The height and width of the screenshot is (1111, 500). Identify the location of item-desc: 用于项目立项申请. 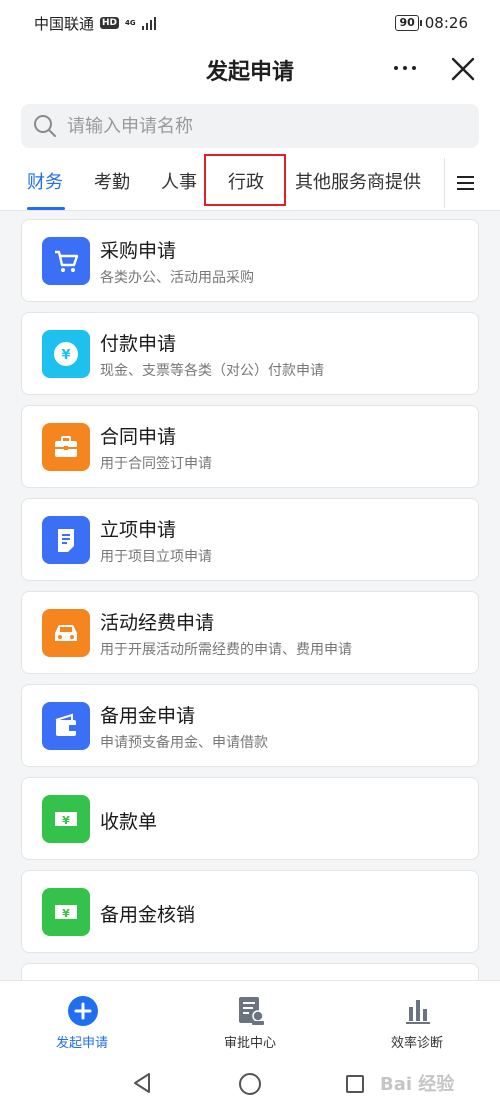
(156, 557).